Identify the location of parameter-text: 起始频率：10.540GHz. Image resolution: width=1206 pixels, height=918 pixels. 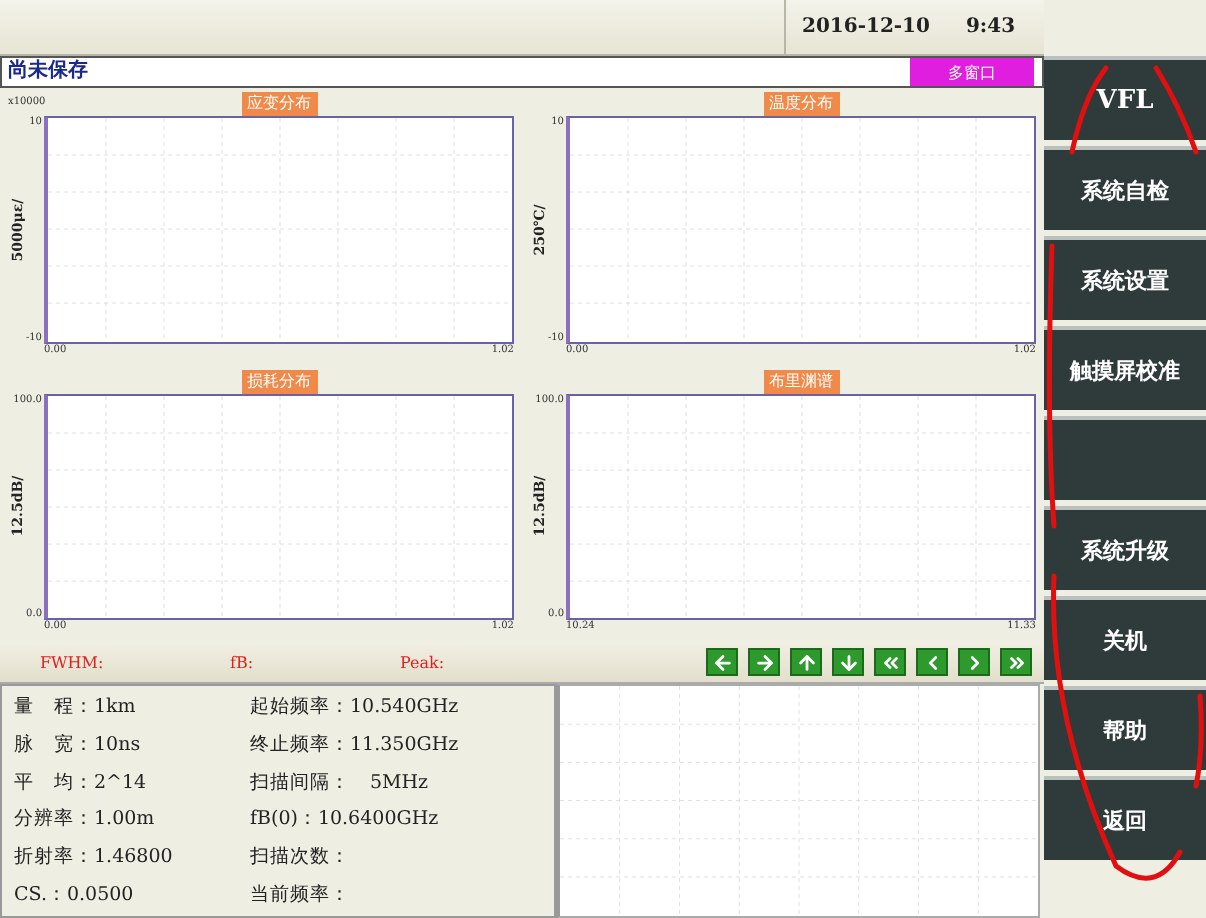
(355, 707).